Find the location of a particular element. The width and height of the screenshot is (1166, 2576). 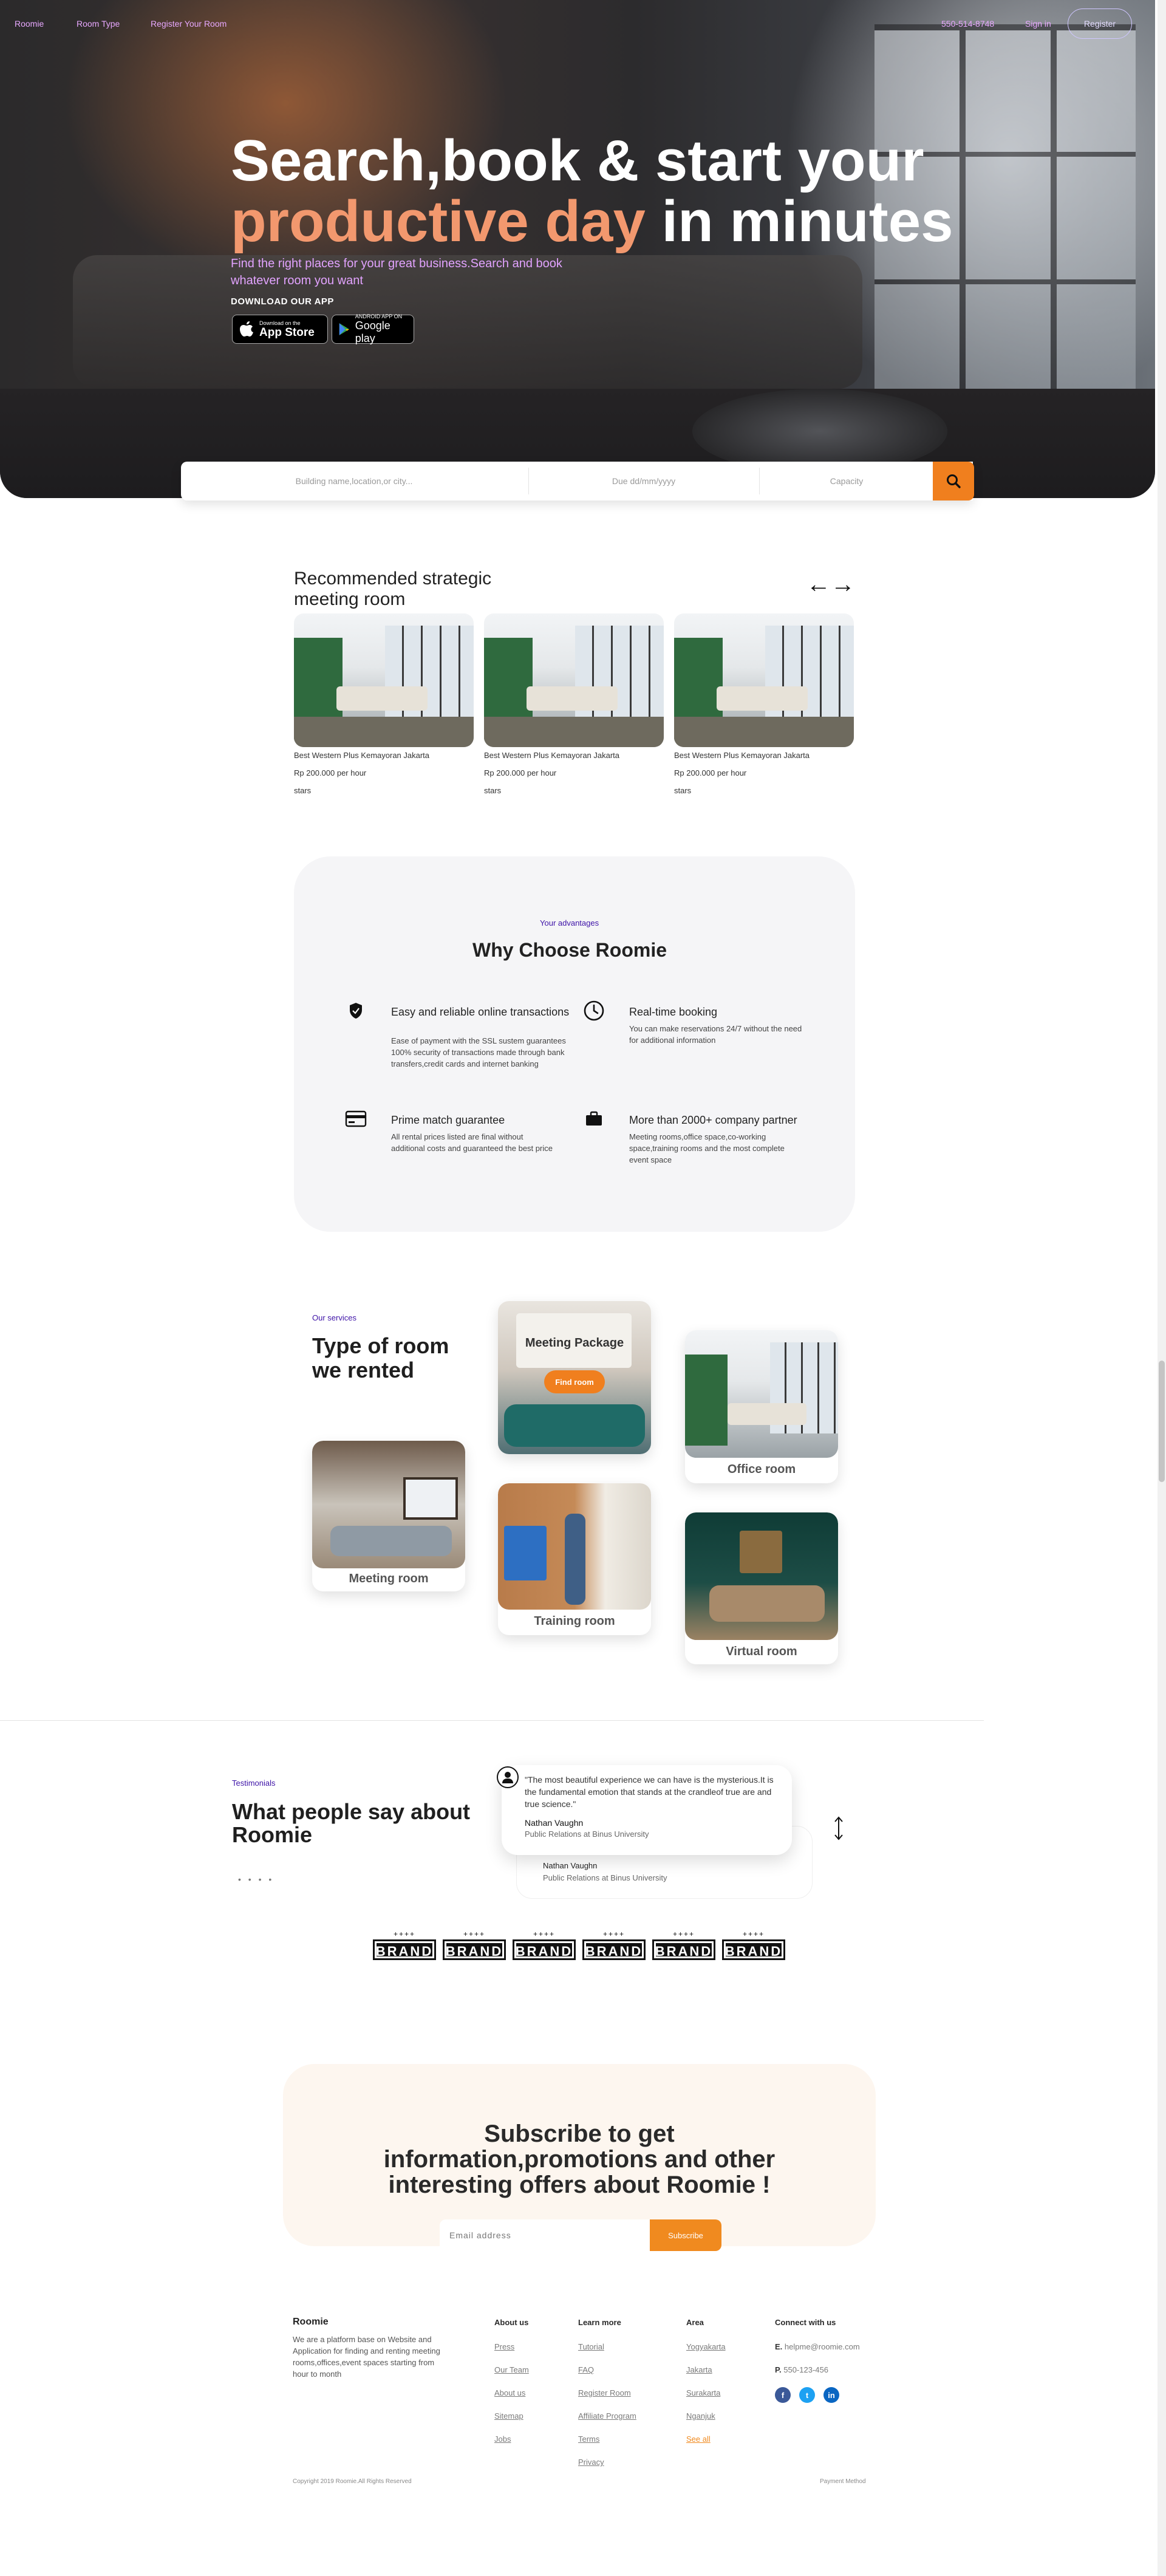

find-room-button: Find room is located at coordinates (574, 1381).